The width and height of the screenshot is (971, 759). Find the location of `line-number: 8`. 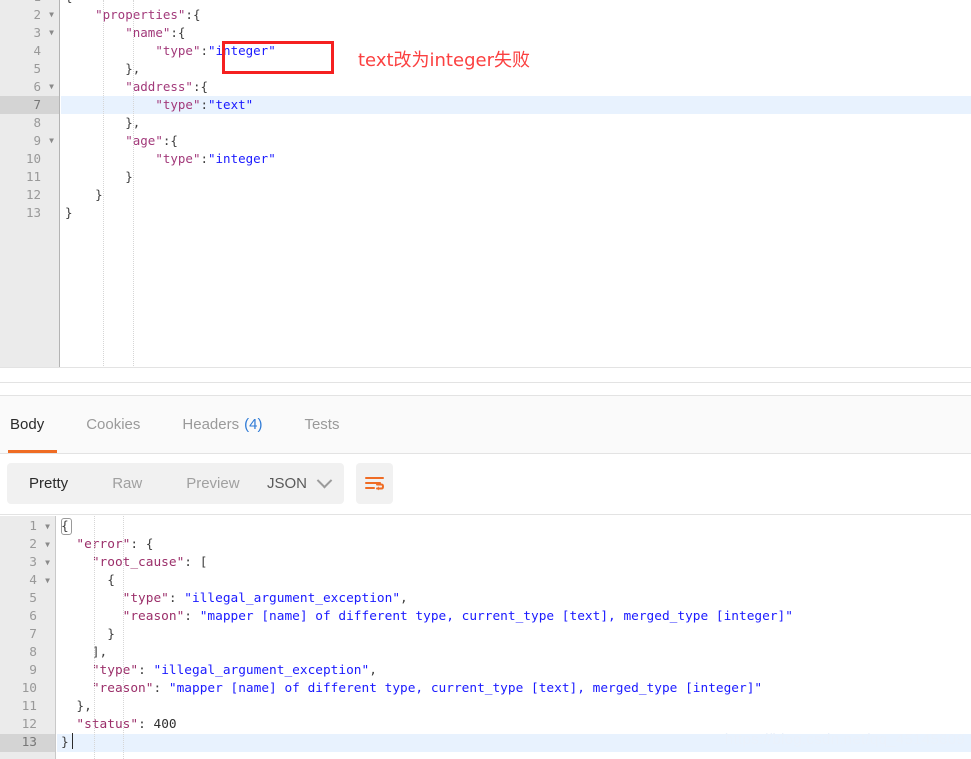

line-number: 8 is located at coordinates (33, 652).